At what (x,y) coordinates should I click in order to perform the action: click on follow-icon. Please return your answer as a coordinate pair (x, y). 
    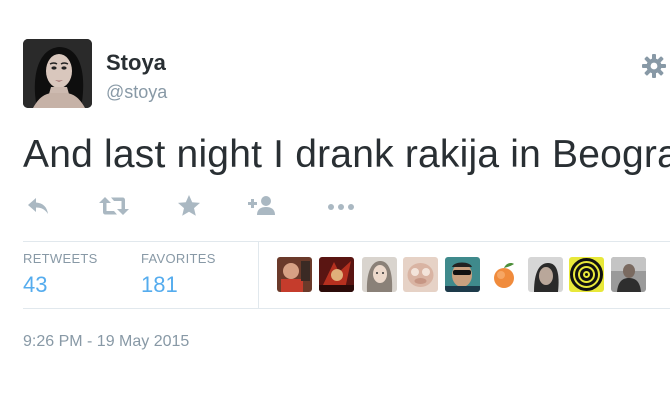
    Looking at the image, I should click on (261, 205).